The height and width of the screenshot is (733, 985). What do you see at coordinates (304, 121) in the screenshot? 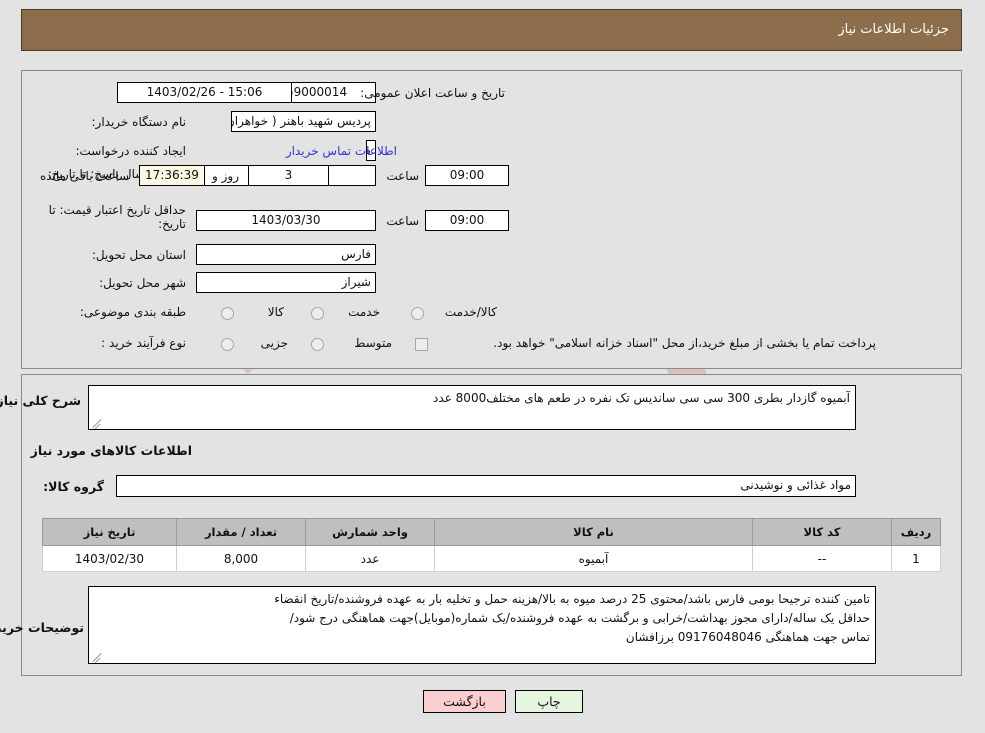
I see `buyer-org-value: پردیس شهید باهنر ( خواهران )` at bounding box center [304, 121].